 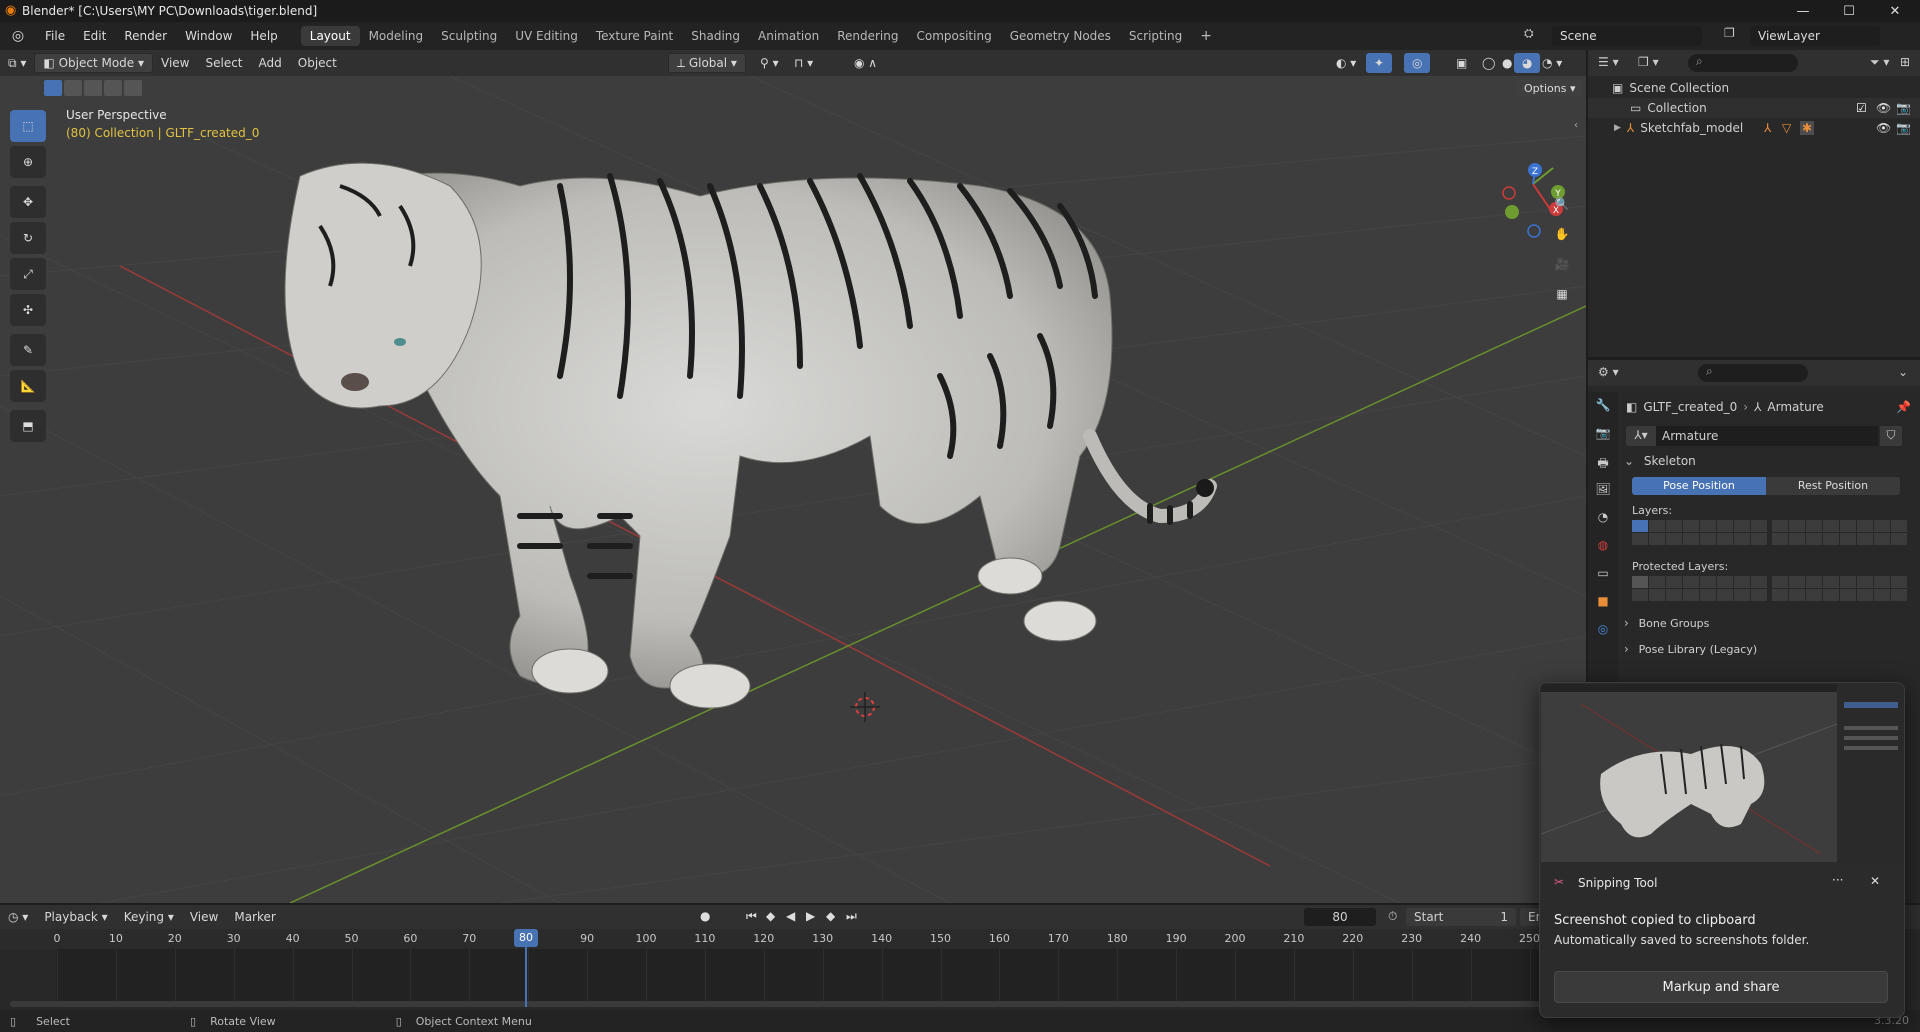 What do you see at coordinates (1839, 588) in the screenshot?
I see `protected-layers-grid-right` at bounding box center [1839, 588].